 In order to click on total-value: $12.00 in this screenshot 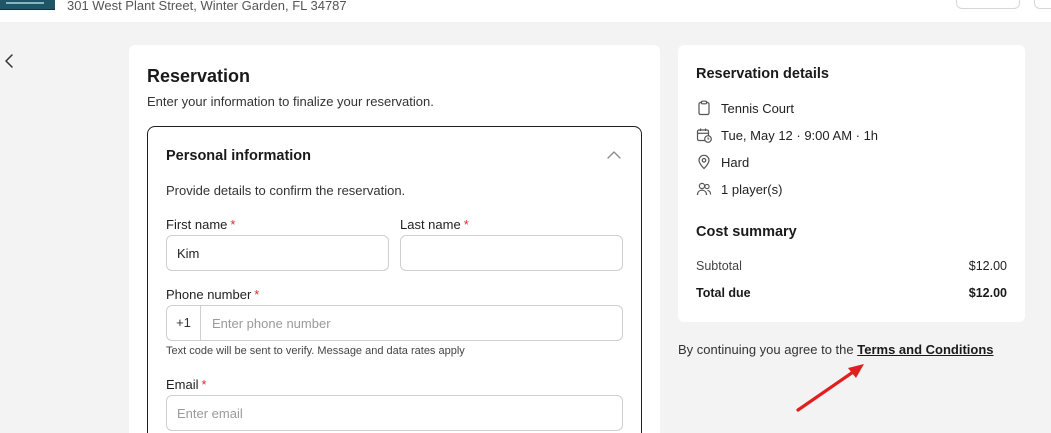, I will do `click(987, 293)`.